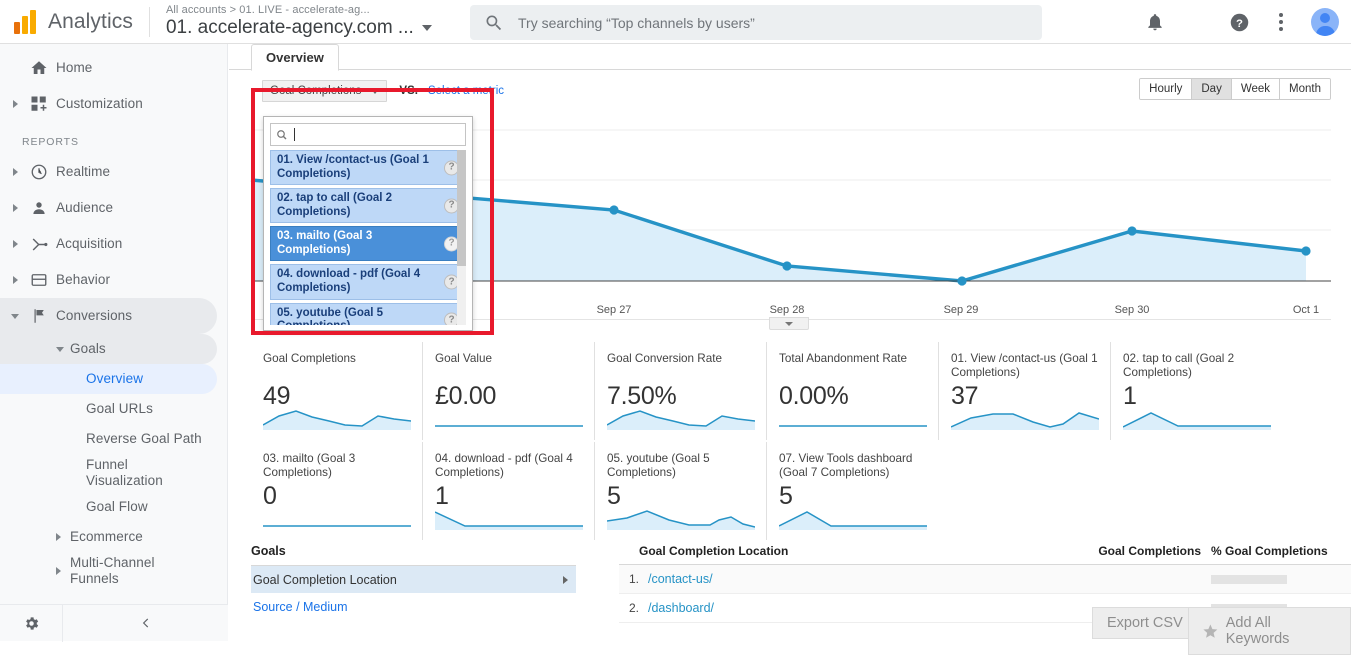 This screenshot has width=1351, height=655. Describe the element at coordinates (119, 409) in the screenshot. I see `sidebar-label: Goal URLs` at that location.